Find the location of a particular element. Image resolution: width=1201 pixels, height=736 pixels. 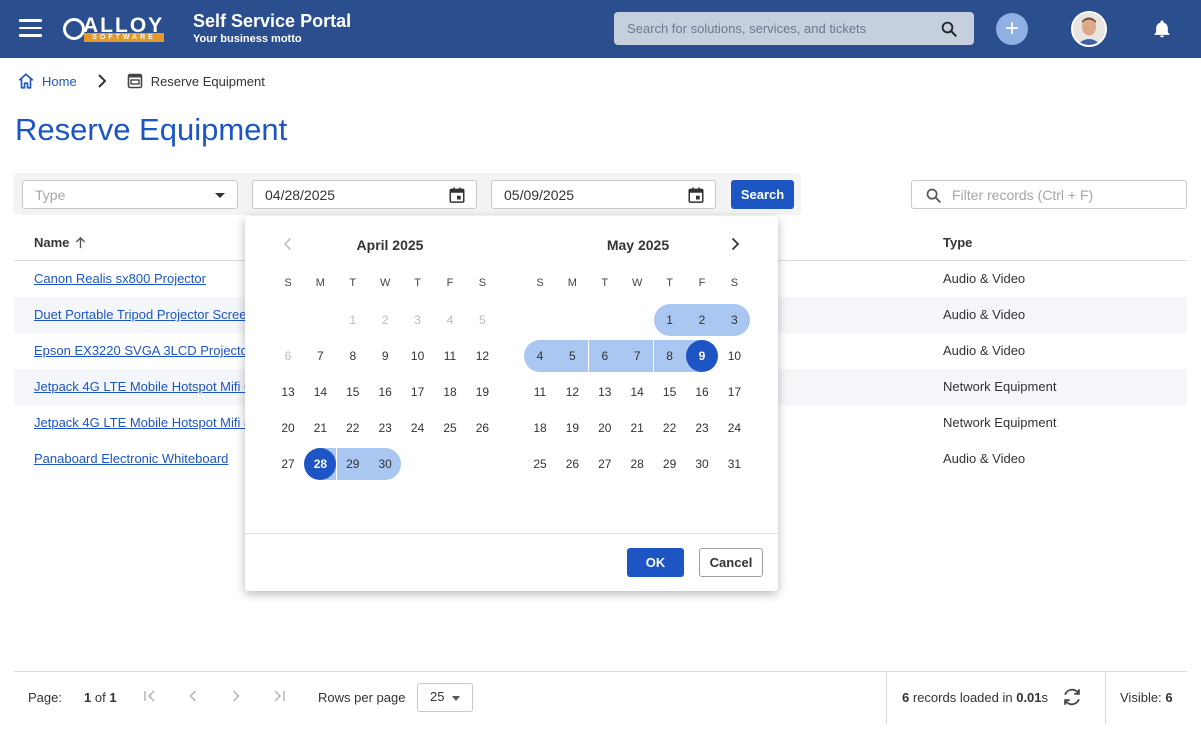

add-button: + is located at coordinates (1012, 29).